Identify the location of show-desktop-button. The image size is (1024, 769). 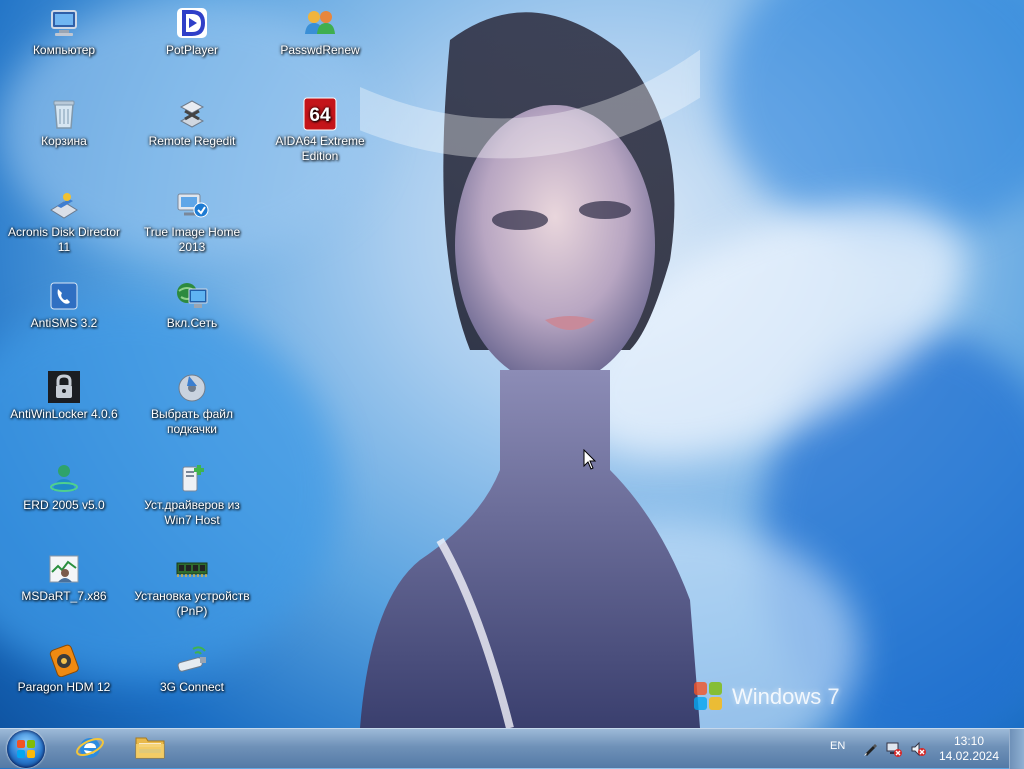
(1016, 749).